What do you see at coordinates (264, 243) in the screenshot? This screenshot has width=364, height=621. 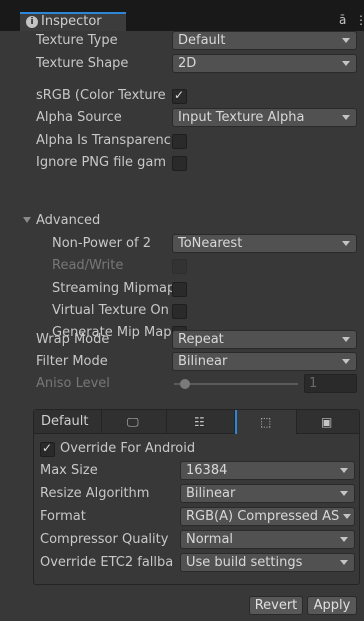 I see `non-power-of-2-dropdown: ToNearest` at bounding box center [264, 243].